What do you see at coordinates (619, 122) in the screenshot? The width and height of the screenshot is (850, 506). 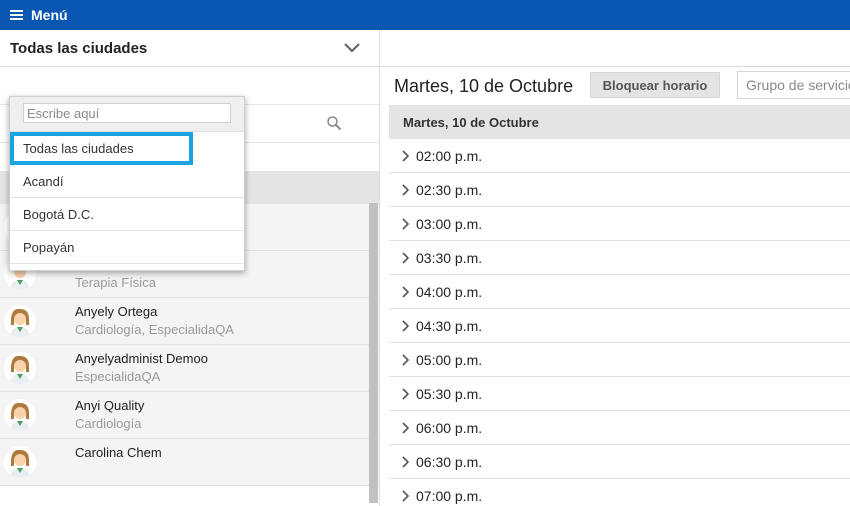 I see `day-header: Martes, 10 de Octubre` at bounding box center [619, 122].